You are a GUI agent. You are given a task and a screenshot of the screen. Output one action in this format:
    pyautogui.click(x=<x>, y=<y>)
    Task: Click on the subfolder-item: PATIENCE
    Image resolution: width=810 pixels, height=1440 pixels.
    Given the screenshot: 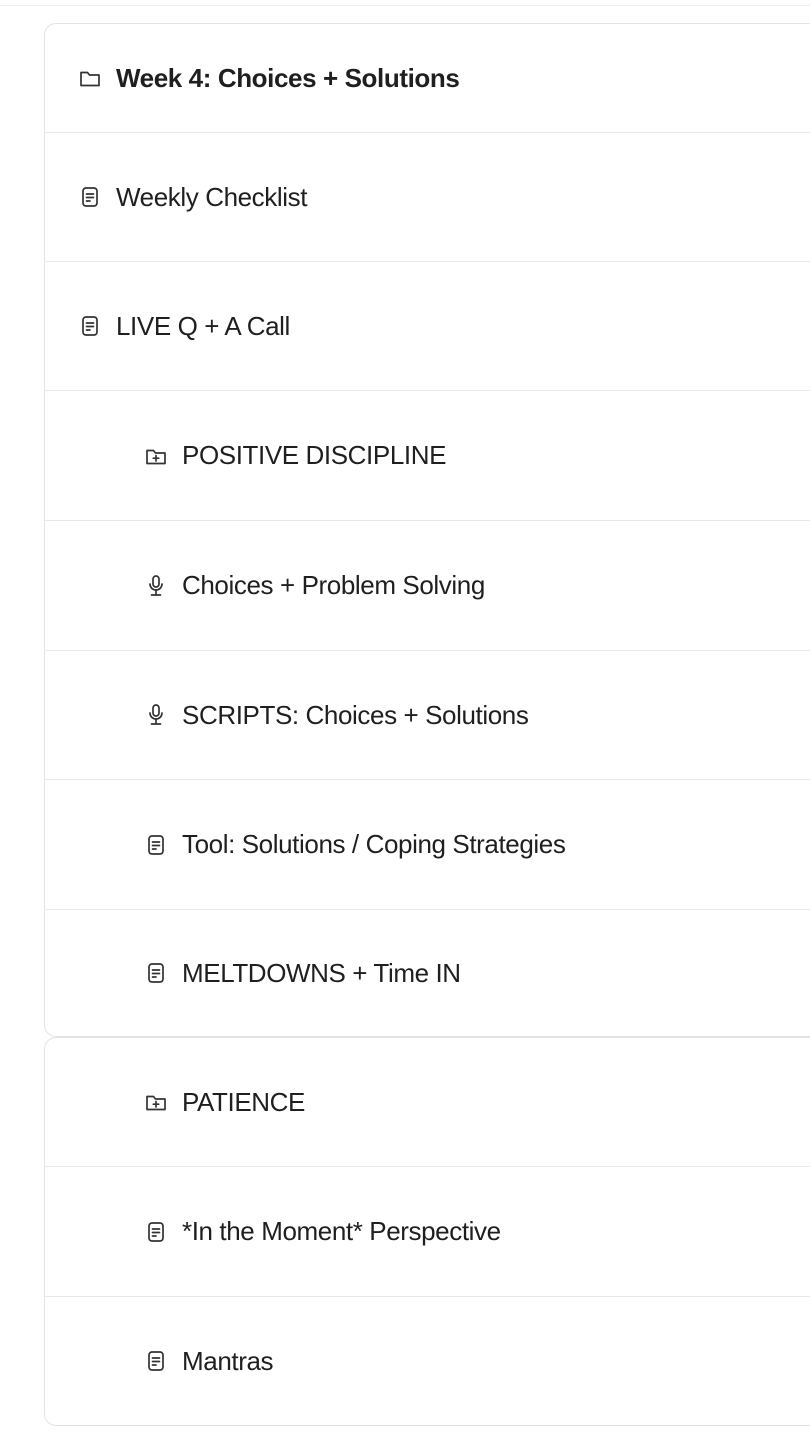 What is the action you would take?
    pyautogui.click(x=427, y=1102)
    